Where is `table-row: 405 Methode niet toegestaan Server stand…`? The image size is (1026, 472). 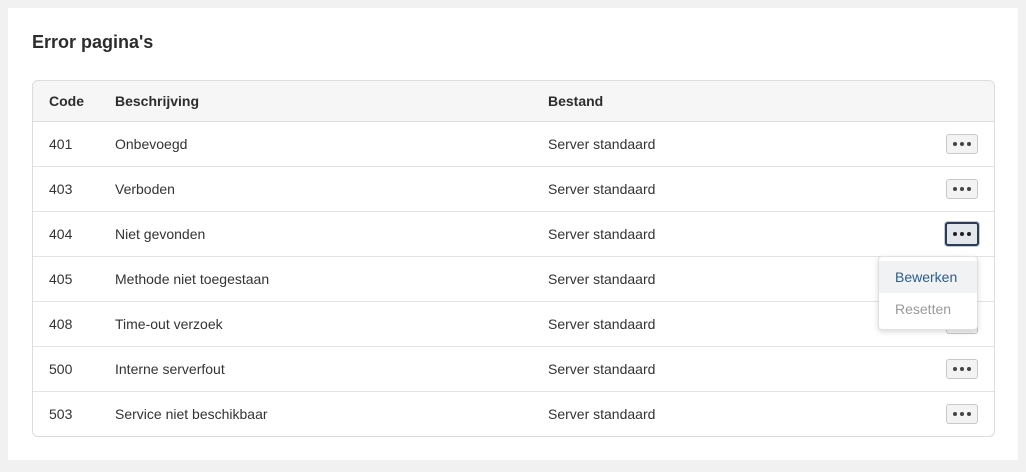
table-row: 405 Methode niet toegestaan Server stand… is located at coordinates (513, 279).